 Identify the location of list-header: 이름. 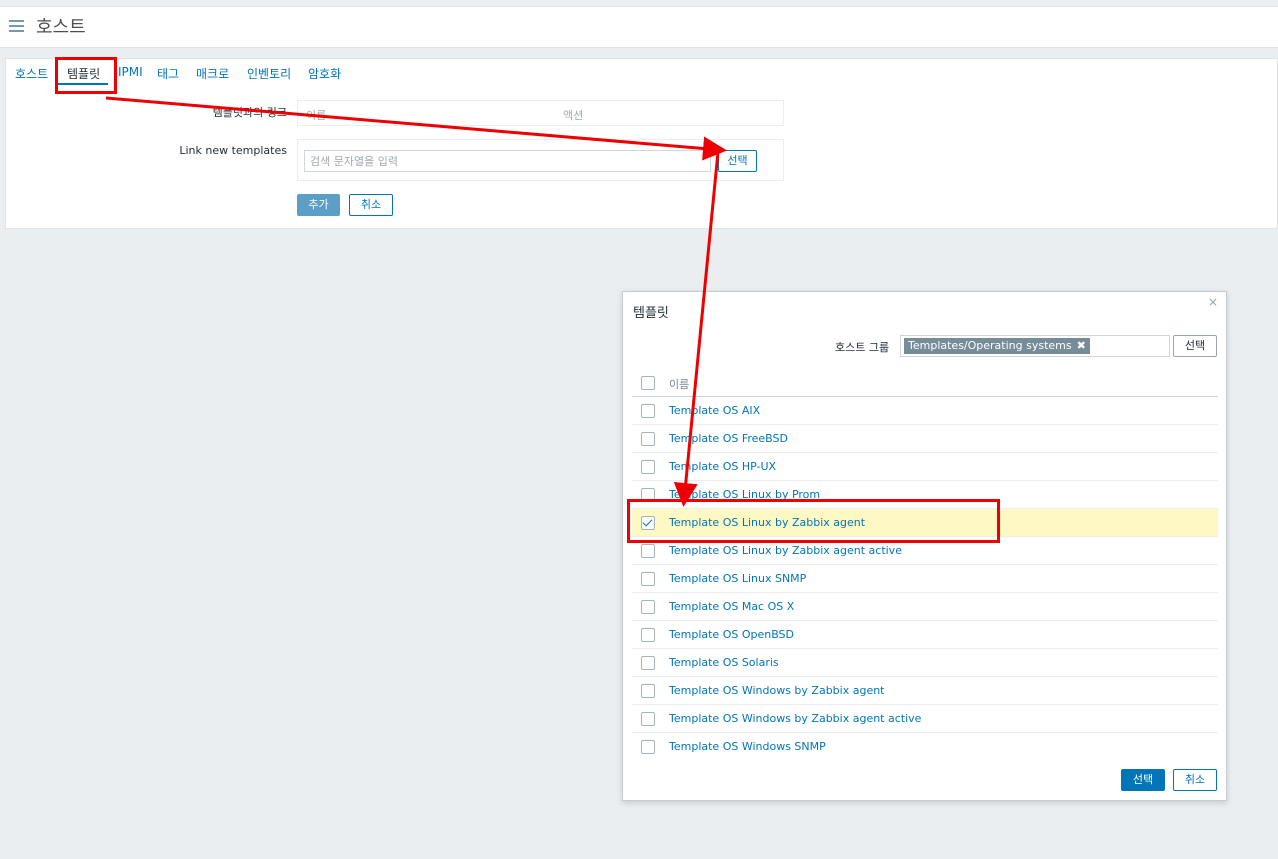
(925, 383).